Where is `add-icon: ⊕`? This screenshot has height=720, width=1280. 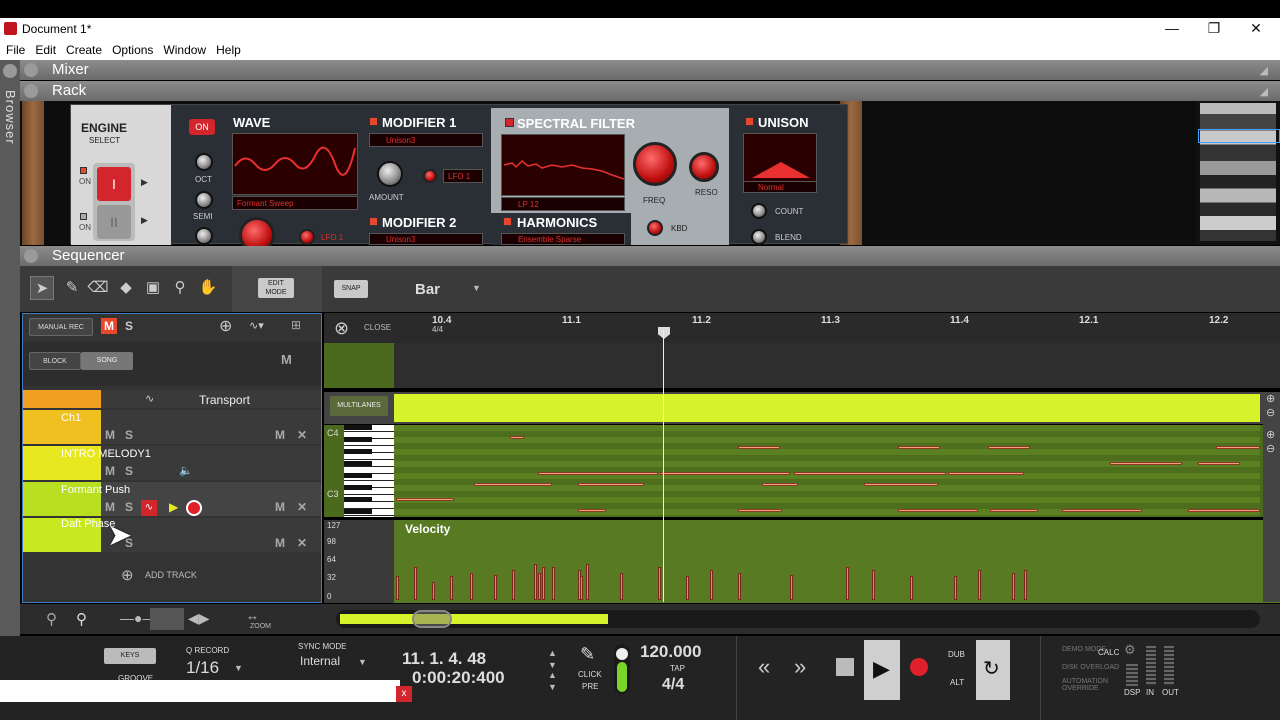 add-icon: ⊕ is located at coordinates (225, 326).